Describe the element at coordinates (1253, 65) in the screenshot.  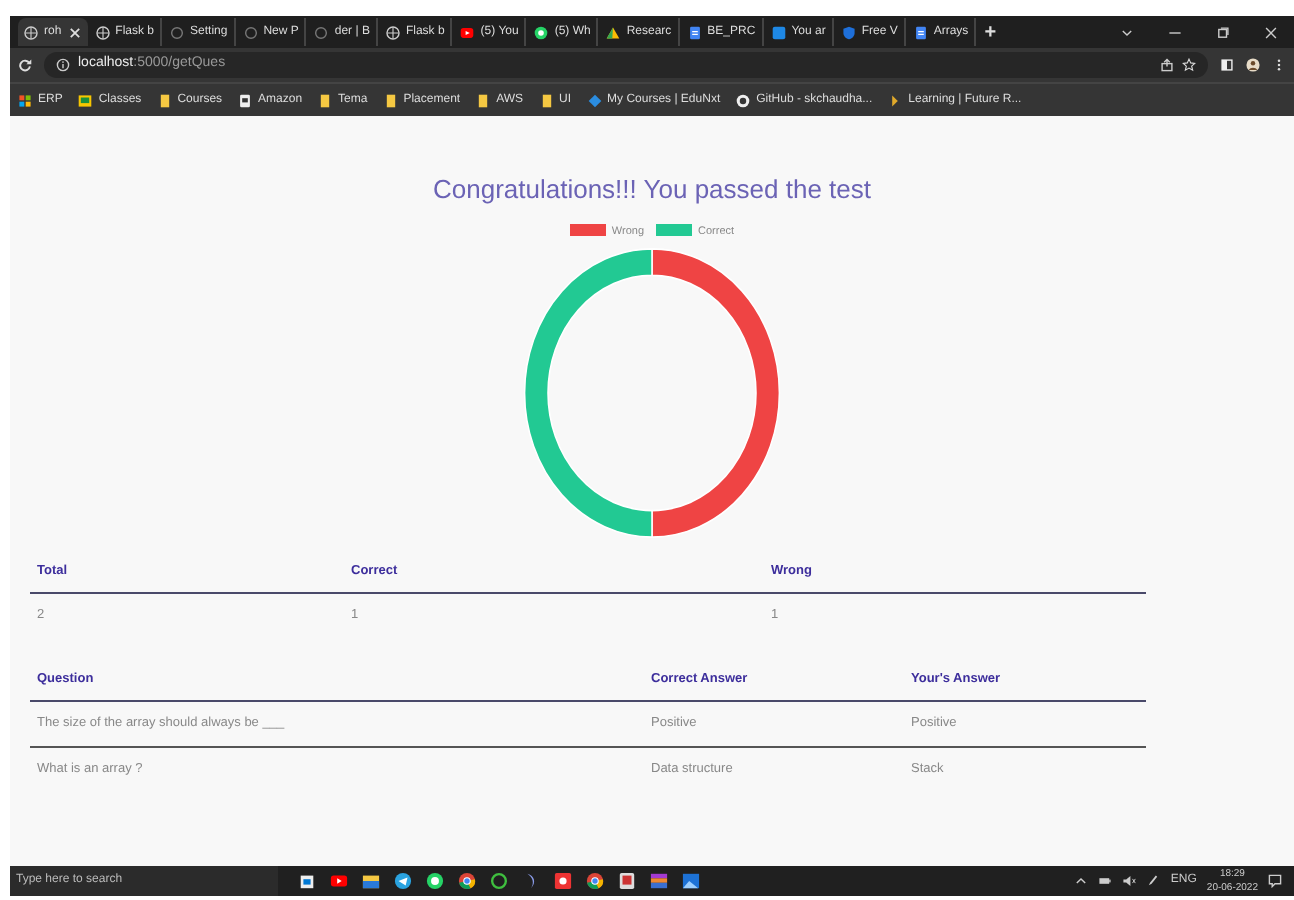
I see `avatar-icon` at that location.